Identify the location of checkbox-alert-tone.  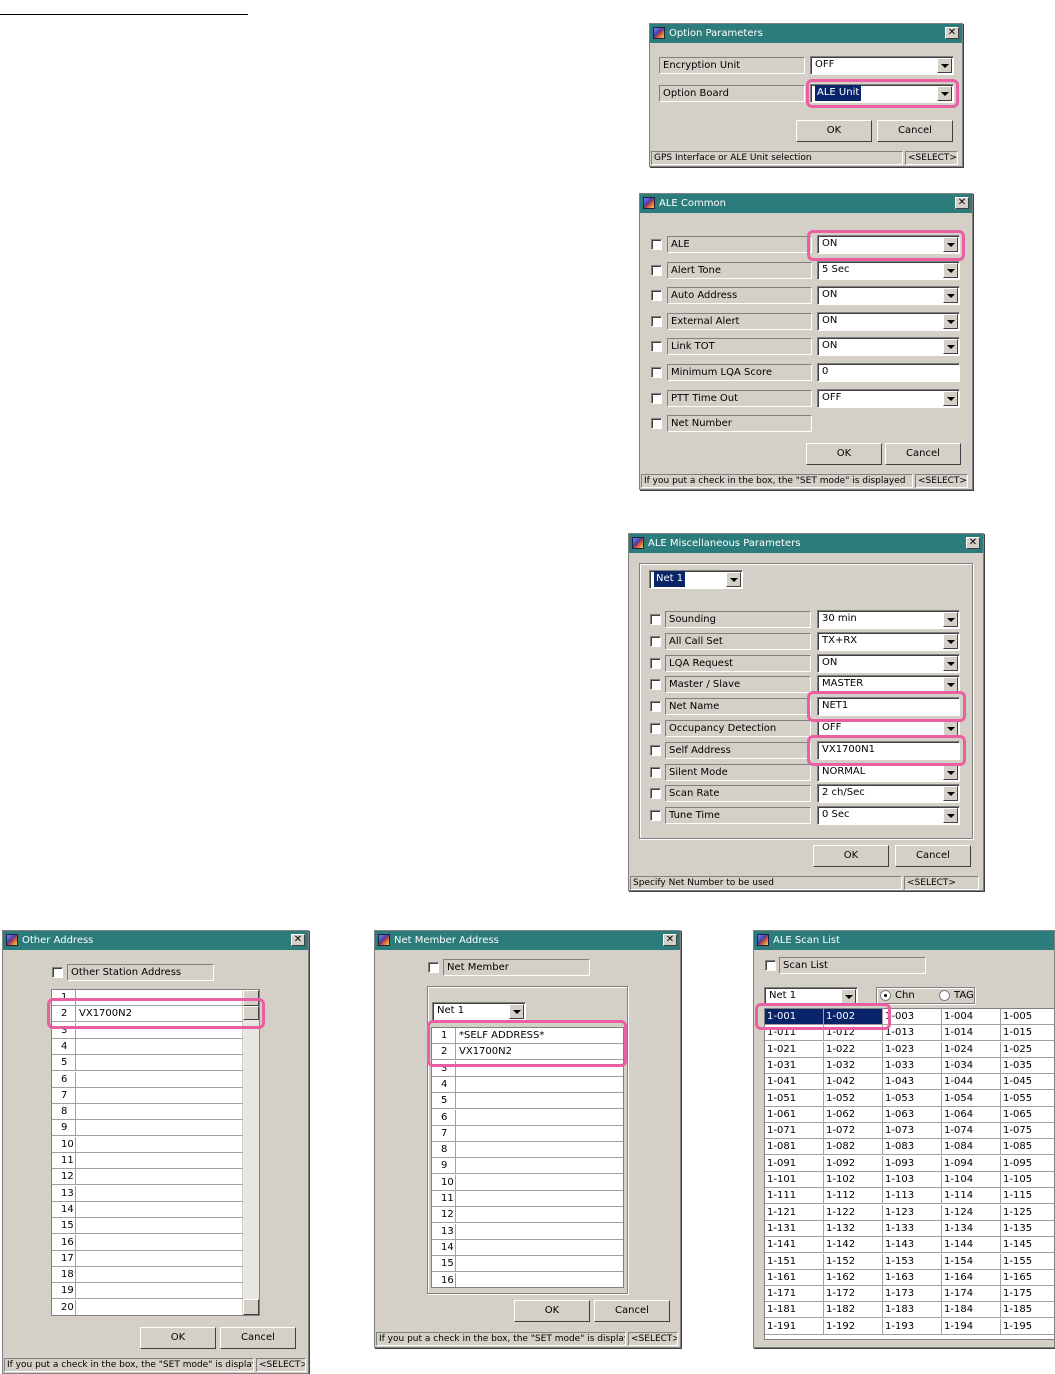
(656, 270).